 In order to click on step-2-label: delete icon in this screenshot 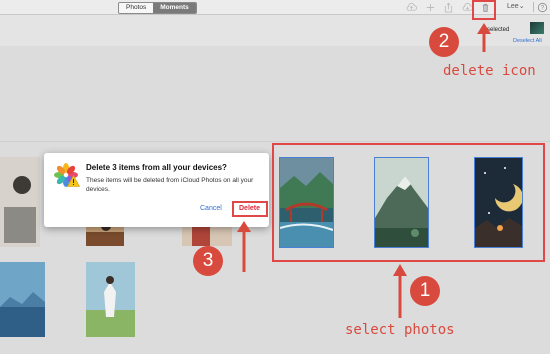, I will do `click(489, 71)`.